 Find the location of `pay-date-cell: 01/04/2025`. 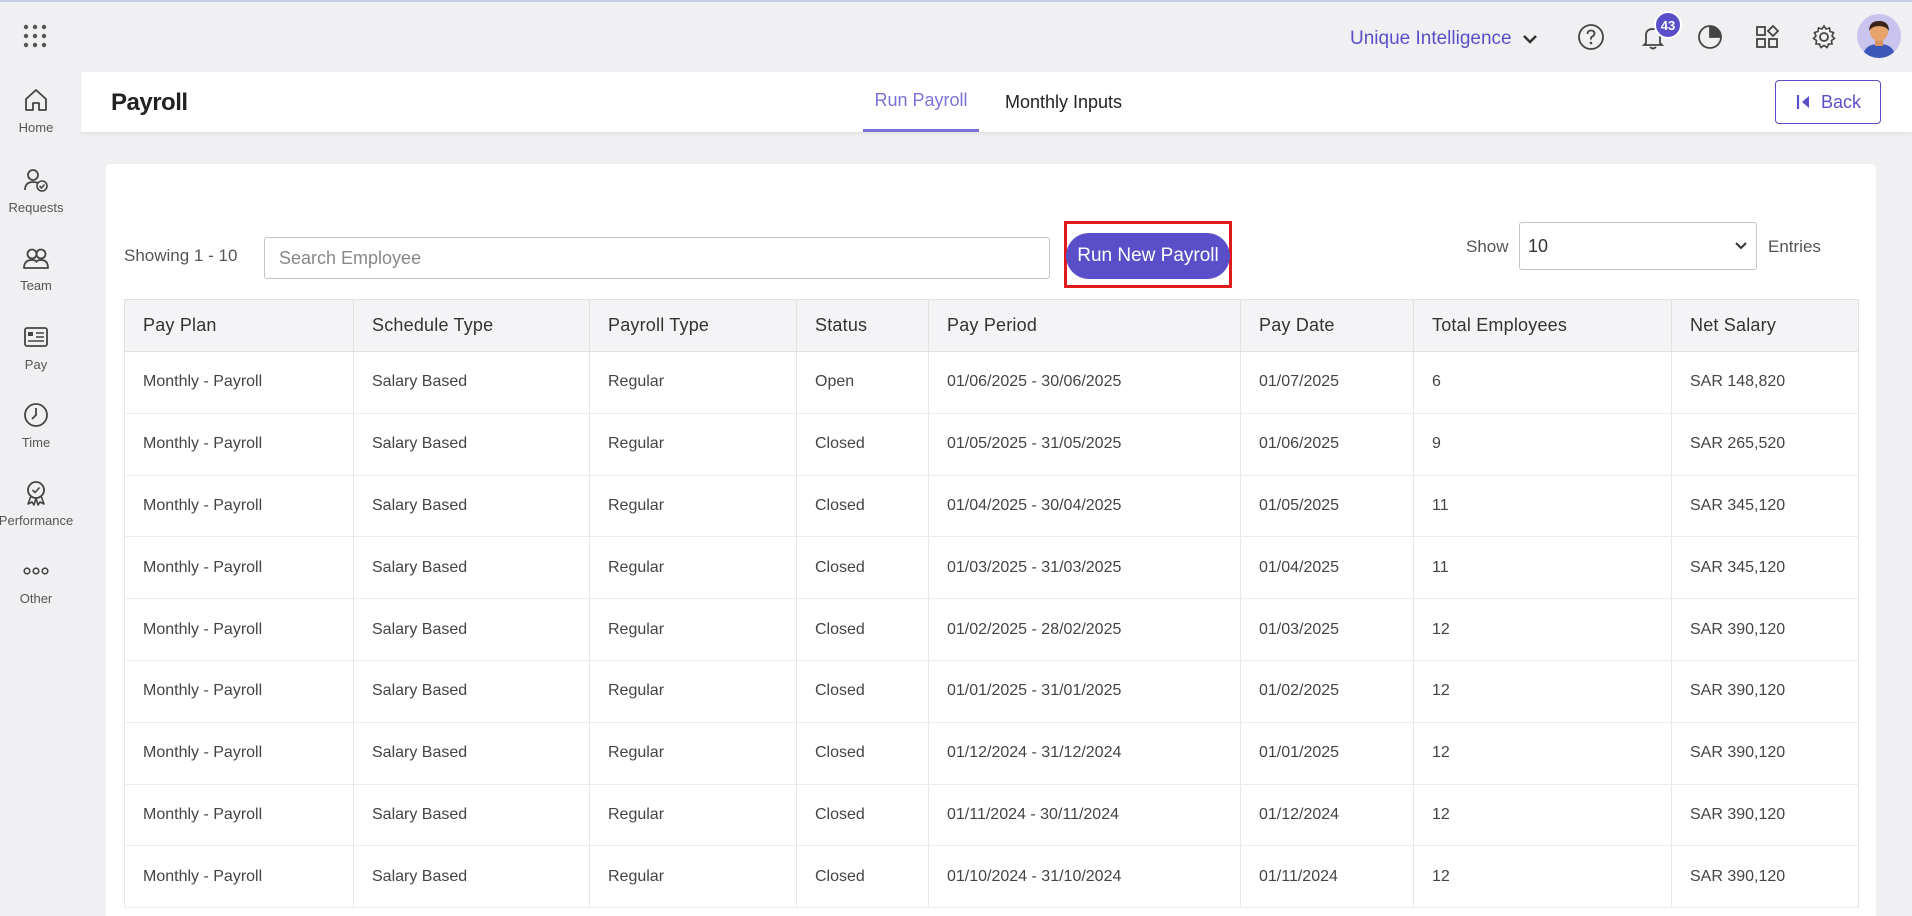

pay-date-cell: 01/04/2025 is located at coordinates (1327, 568).